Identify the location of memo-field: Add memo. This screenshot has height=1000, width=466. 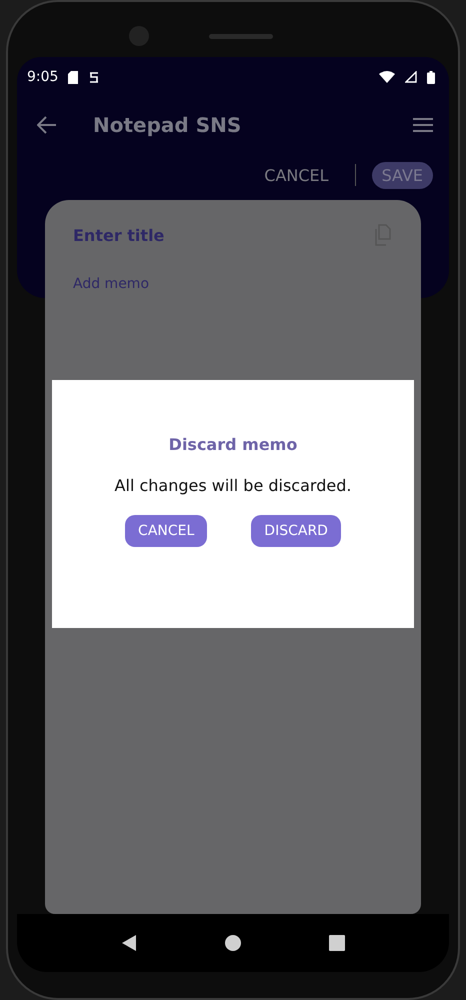
(233, 284).